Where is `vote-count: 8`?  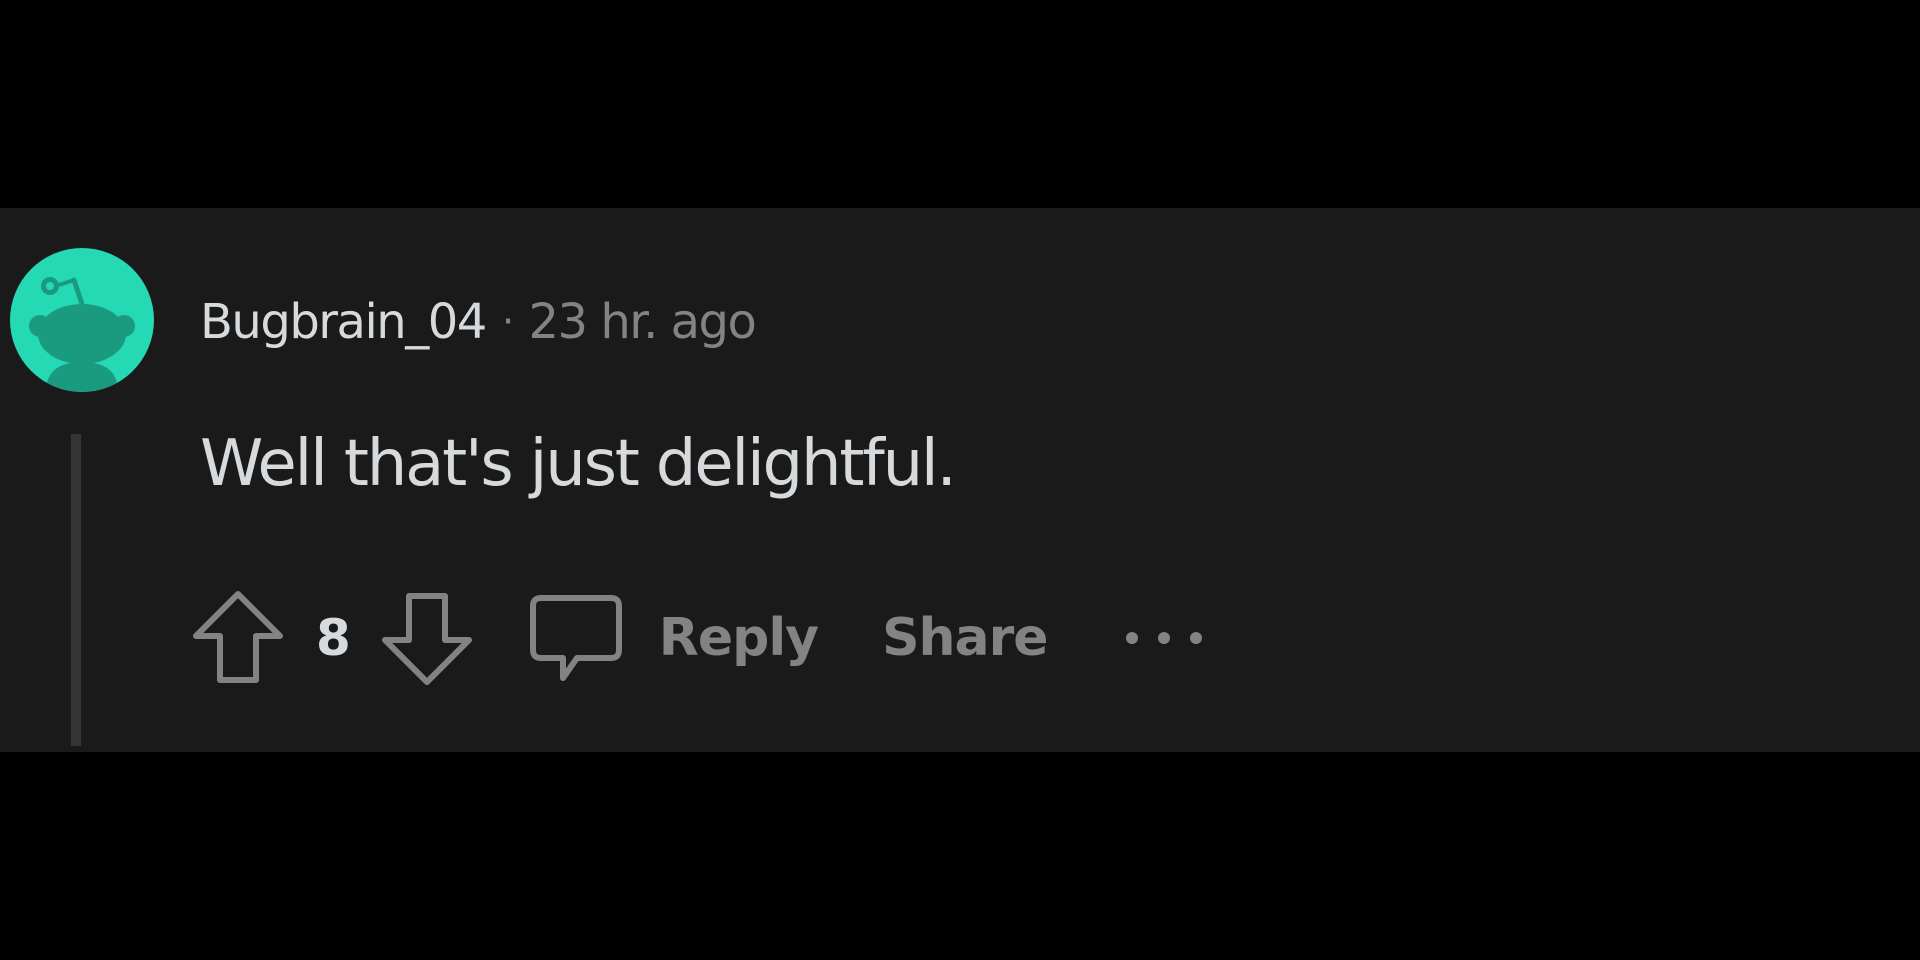
vote-count: 8 is located at coordinates (333, 638).